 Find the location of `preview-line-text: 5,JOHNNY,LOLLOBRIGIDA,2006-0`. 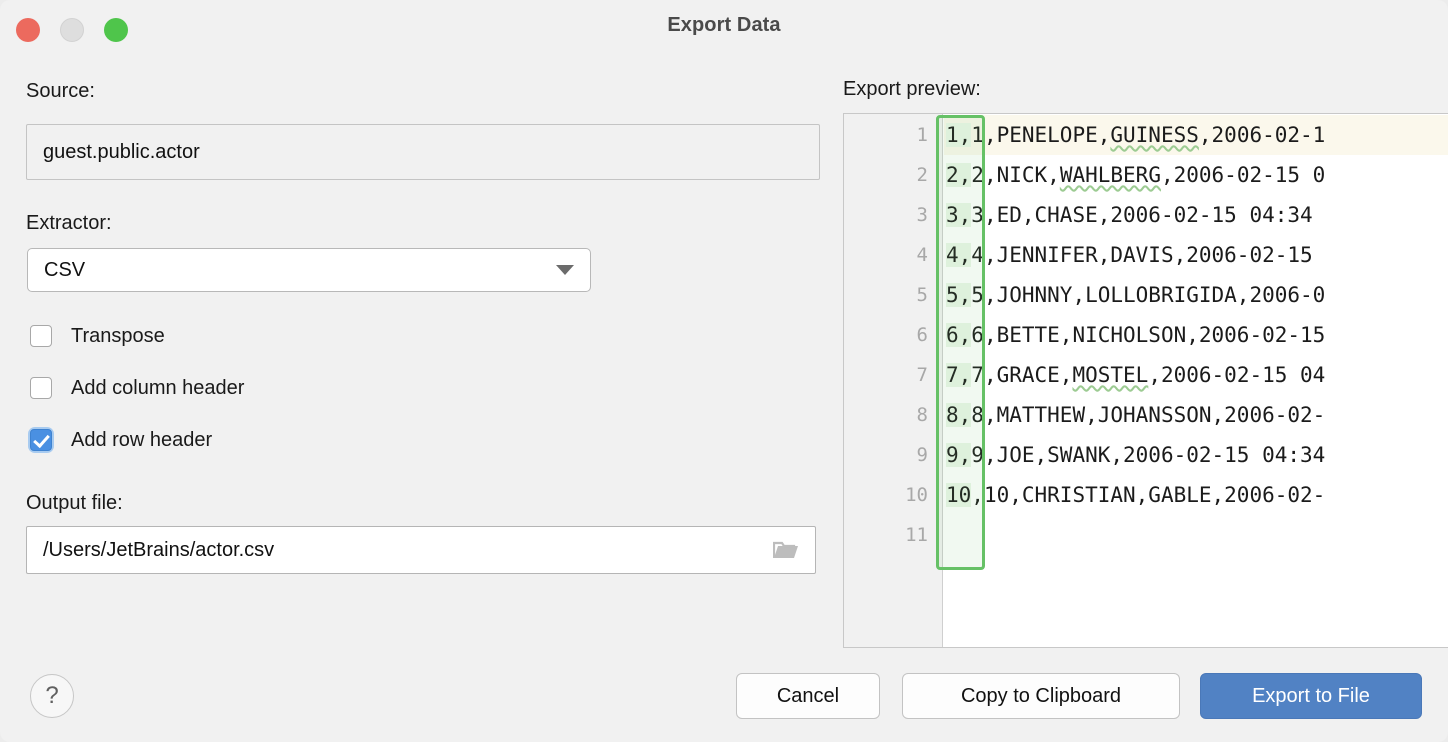

preview-line-text: 5,JOHNNY,LOLLOBRIGIDA,2006-0 is located at coordinates (1148, 295).